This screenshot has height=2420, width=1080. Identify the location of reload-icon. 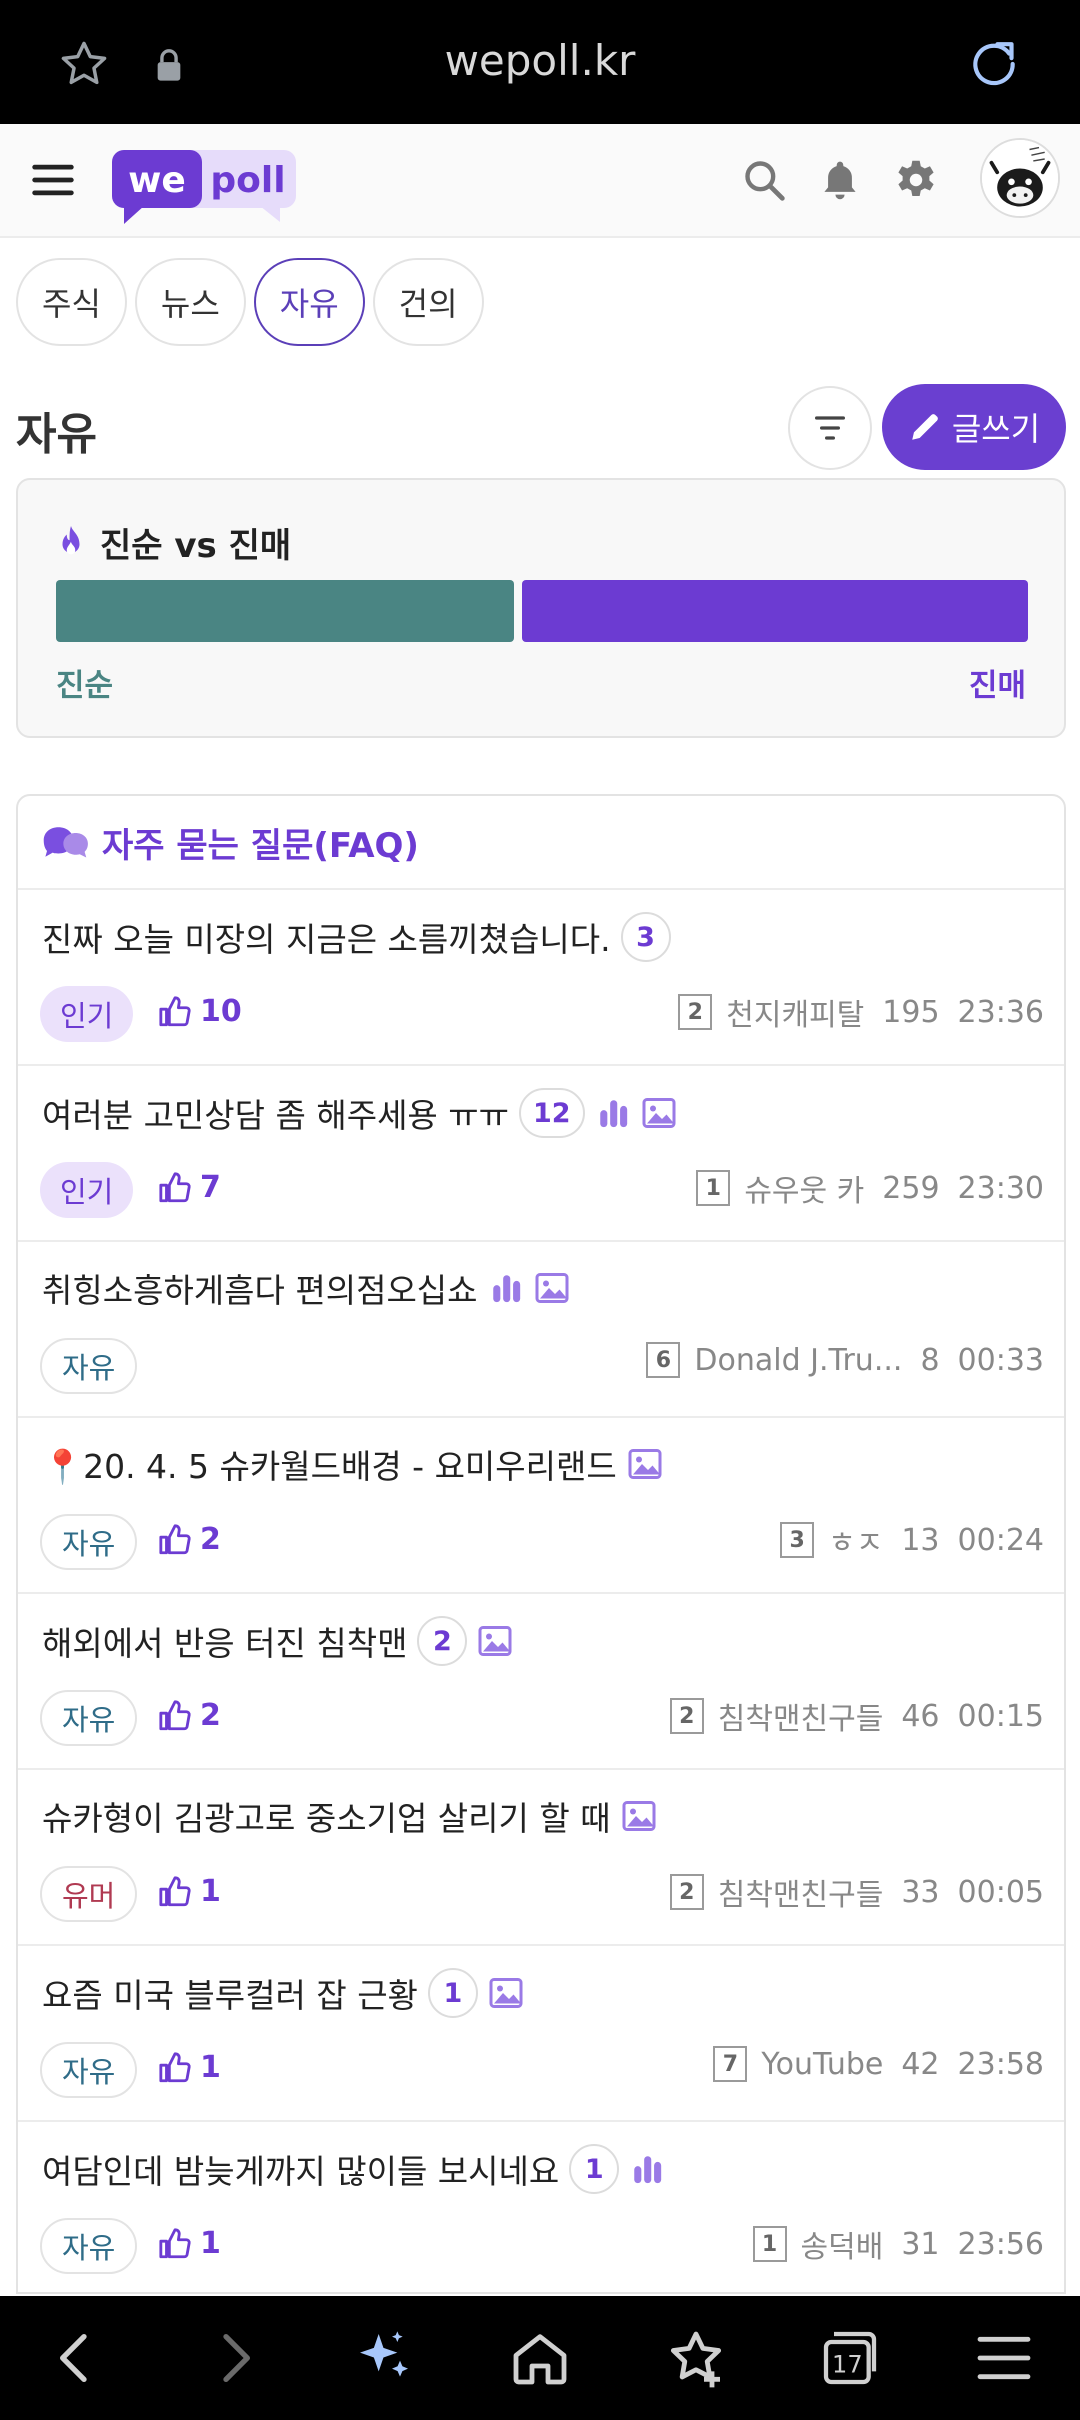
(994, 64).